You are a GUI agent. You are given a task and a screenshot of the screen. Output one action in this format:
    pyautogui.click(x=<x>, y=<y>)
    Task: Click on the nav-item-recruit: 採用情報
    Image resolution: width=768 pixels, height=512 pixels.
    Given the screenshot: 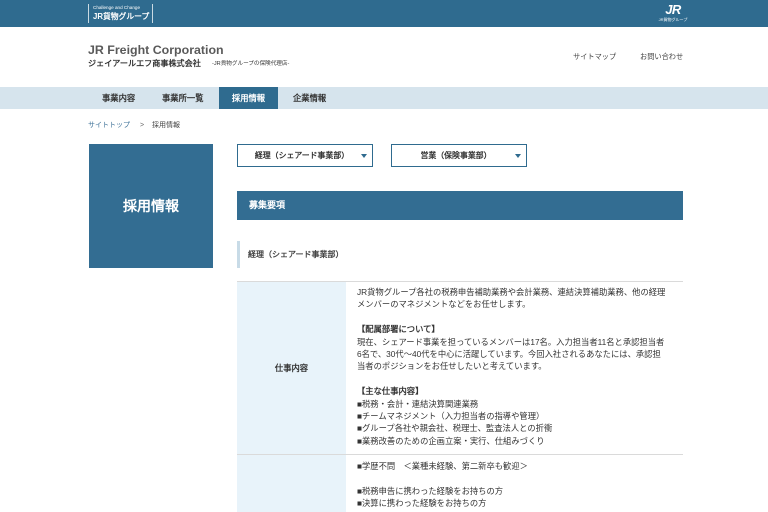 What is the action you would take?
    pyautogui.click(x=248, y=98)
    